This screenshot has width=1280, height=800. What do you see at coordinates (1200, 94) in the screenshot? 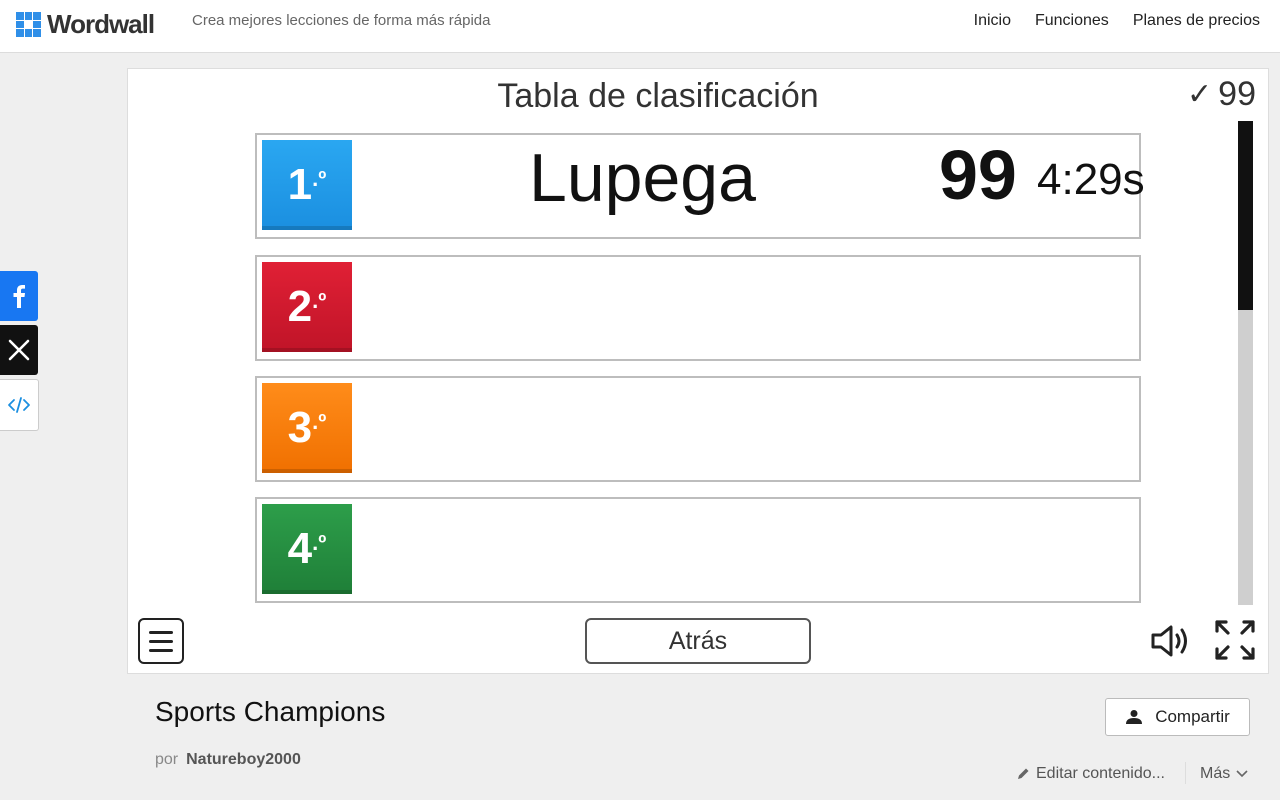
I see `check-icon: ✓` at bounding box center [1200, 94].